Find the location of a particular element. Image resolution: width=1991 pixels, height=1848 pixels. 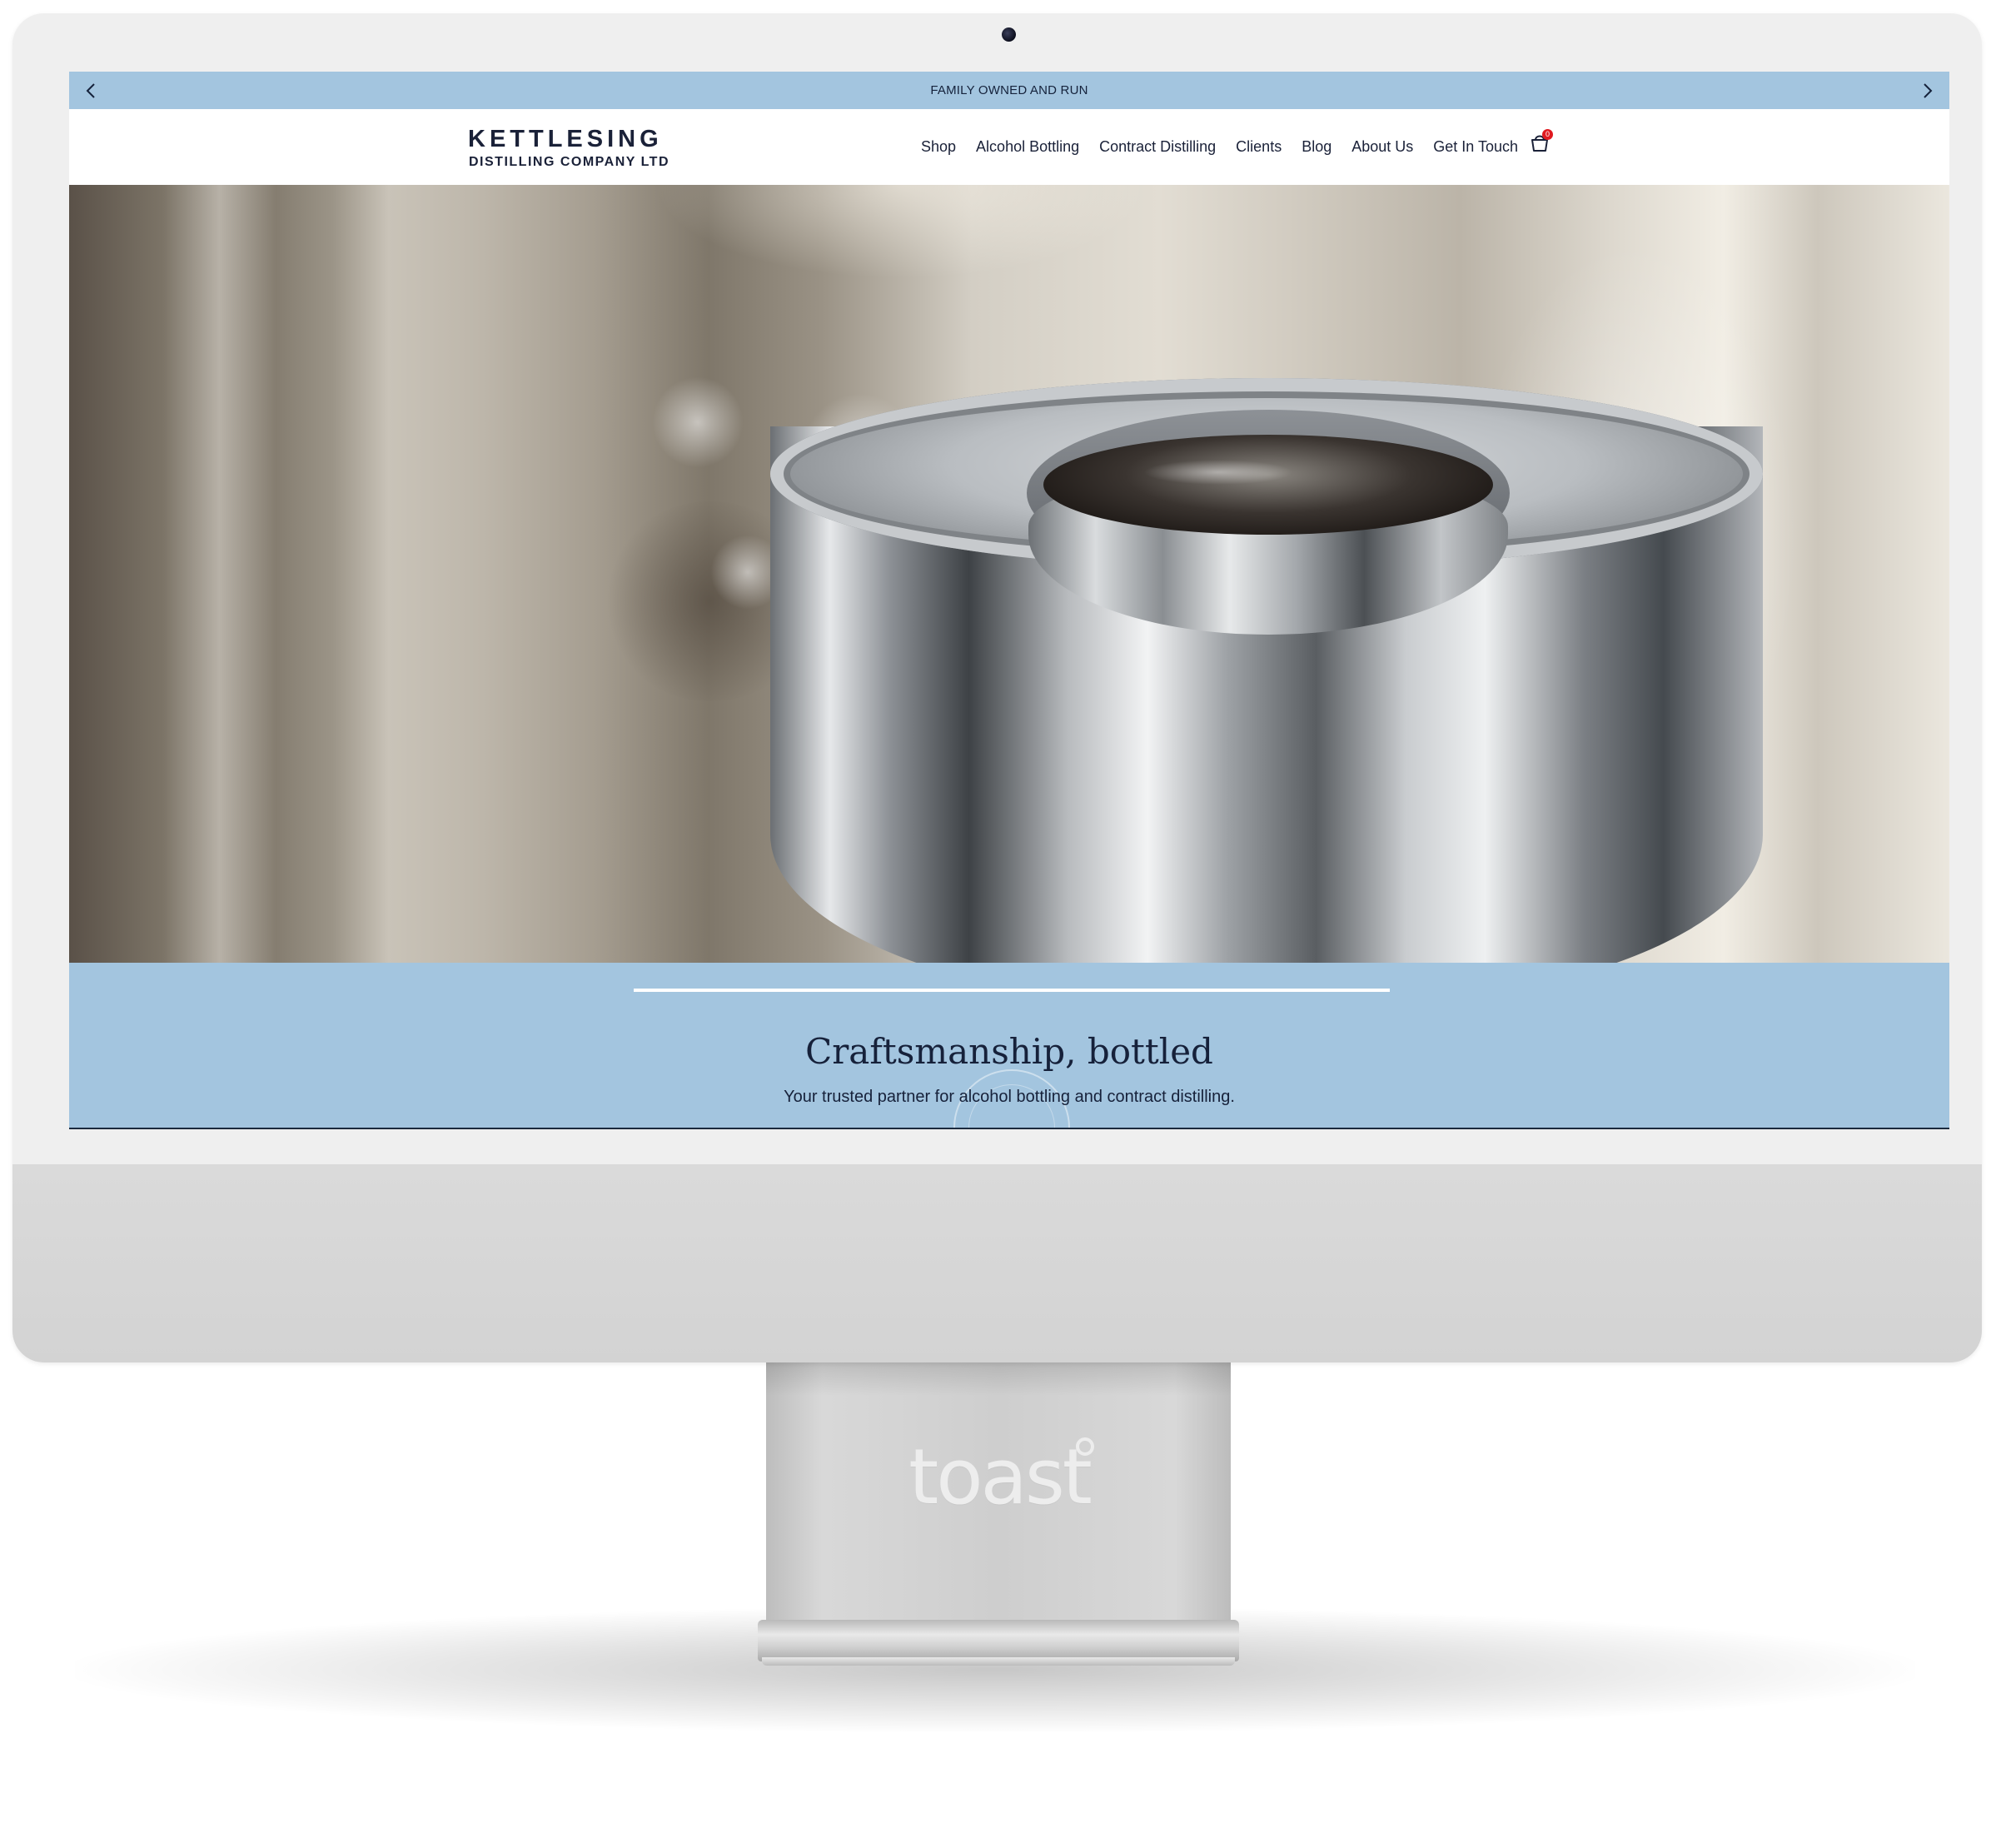

camera-icon is located at coordinates (1009, 34).